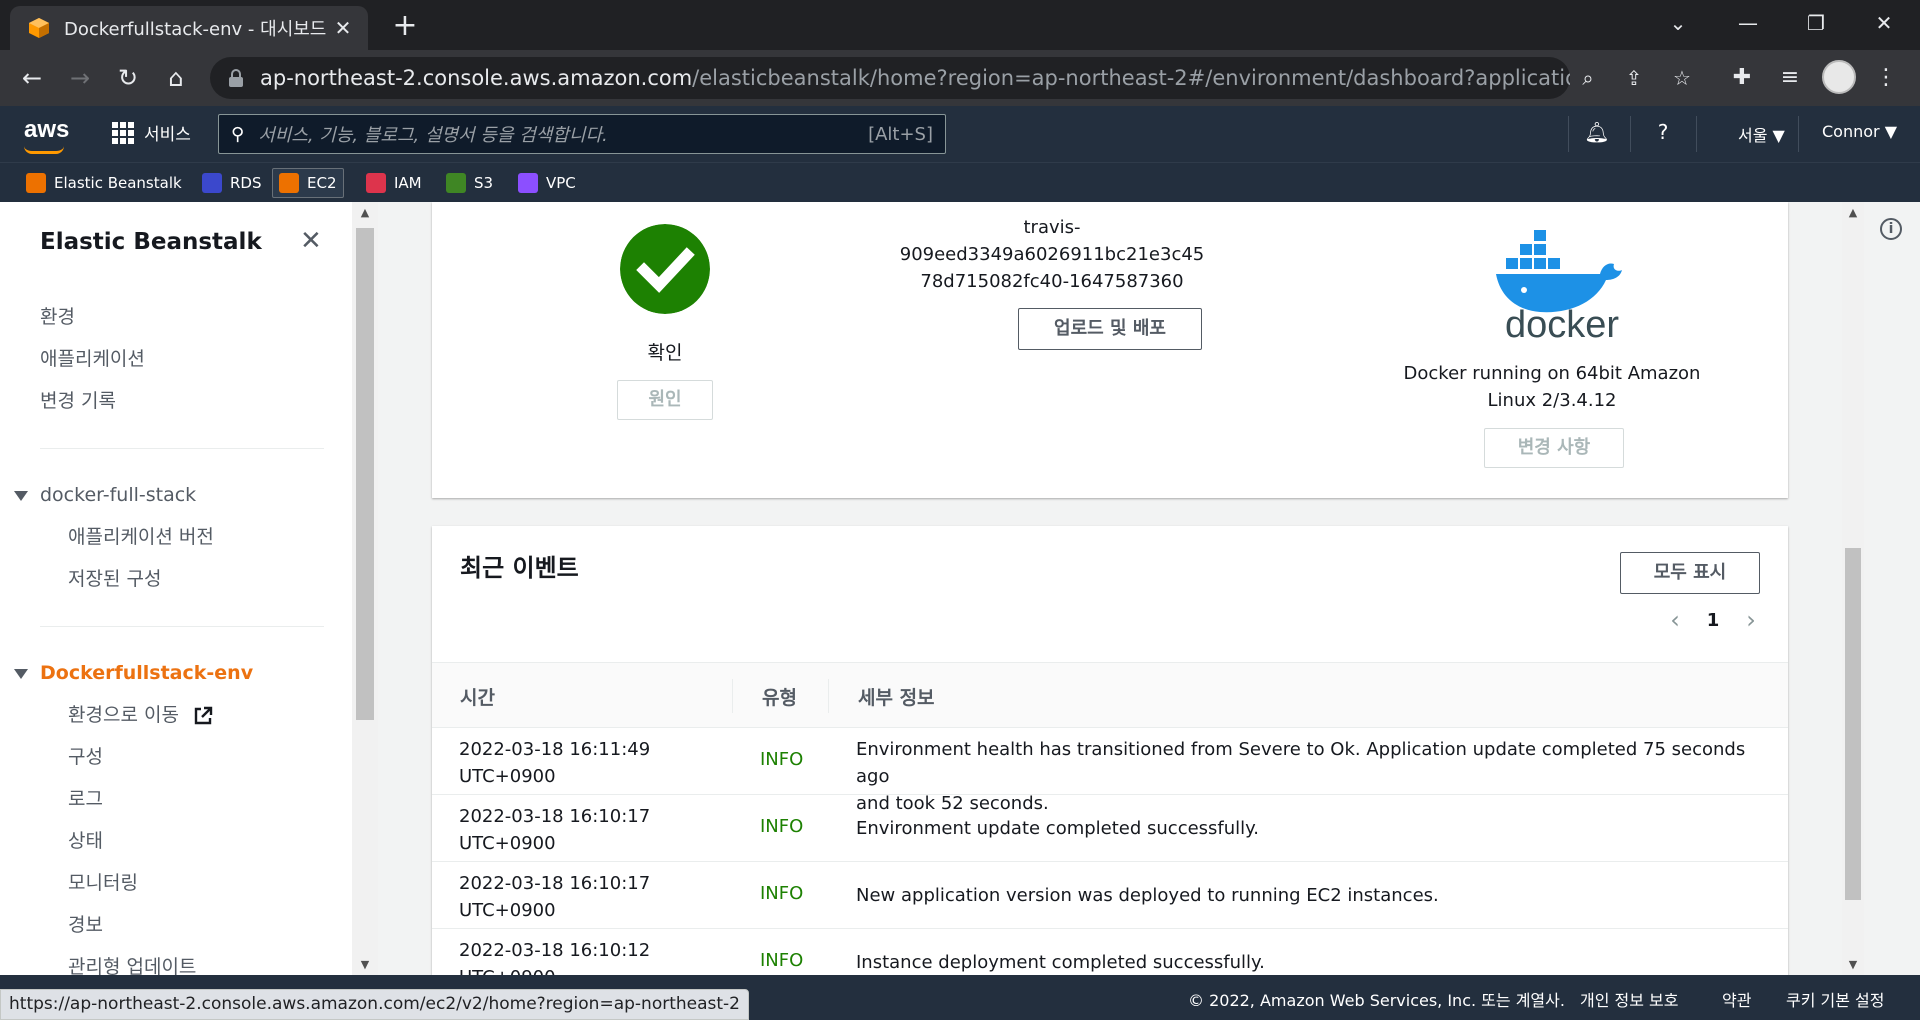  I want to click on forward-icon: →, so click(80, 78).